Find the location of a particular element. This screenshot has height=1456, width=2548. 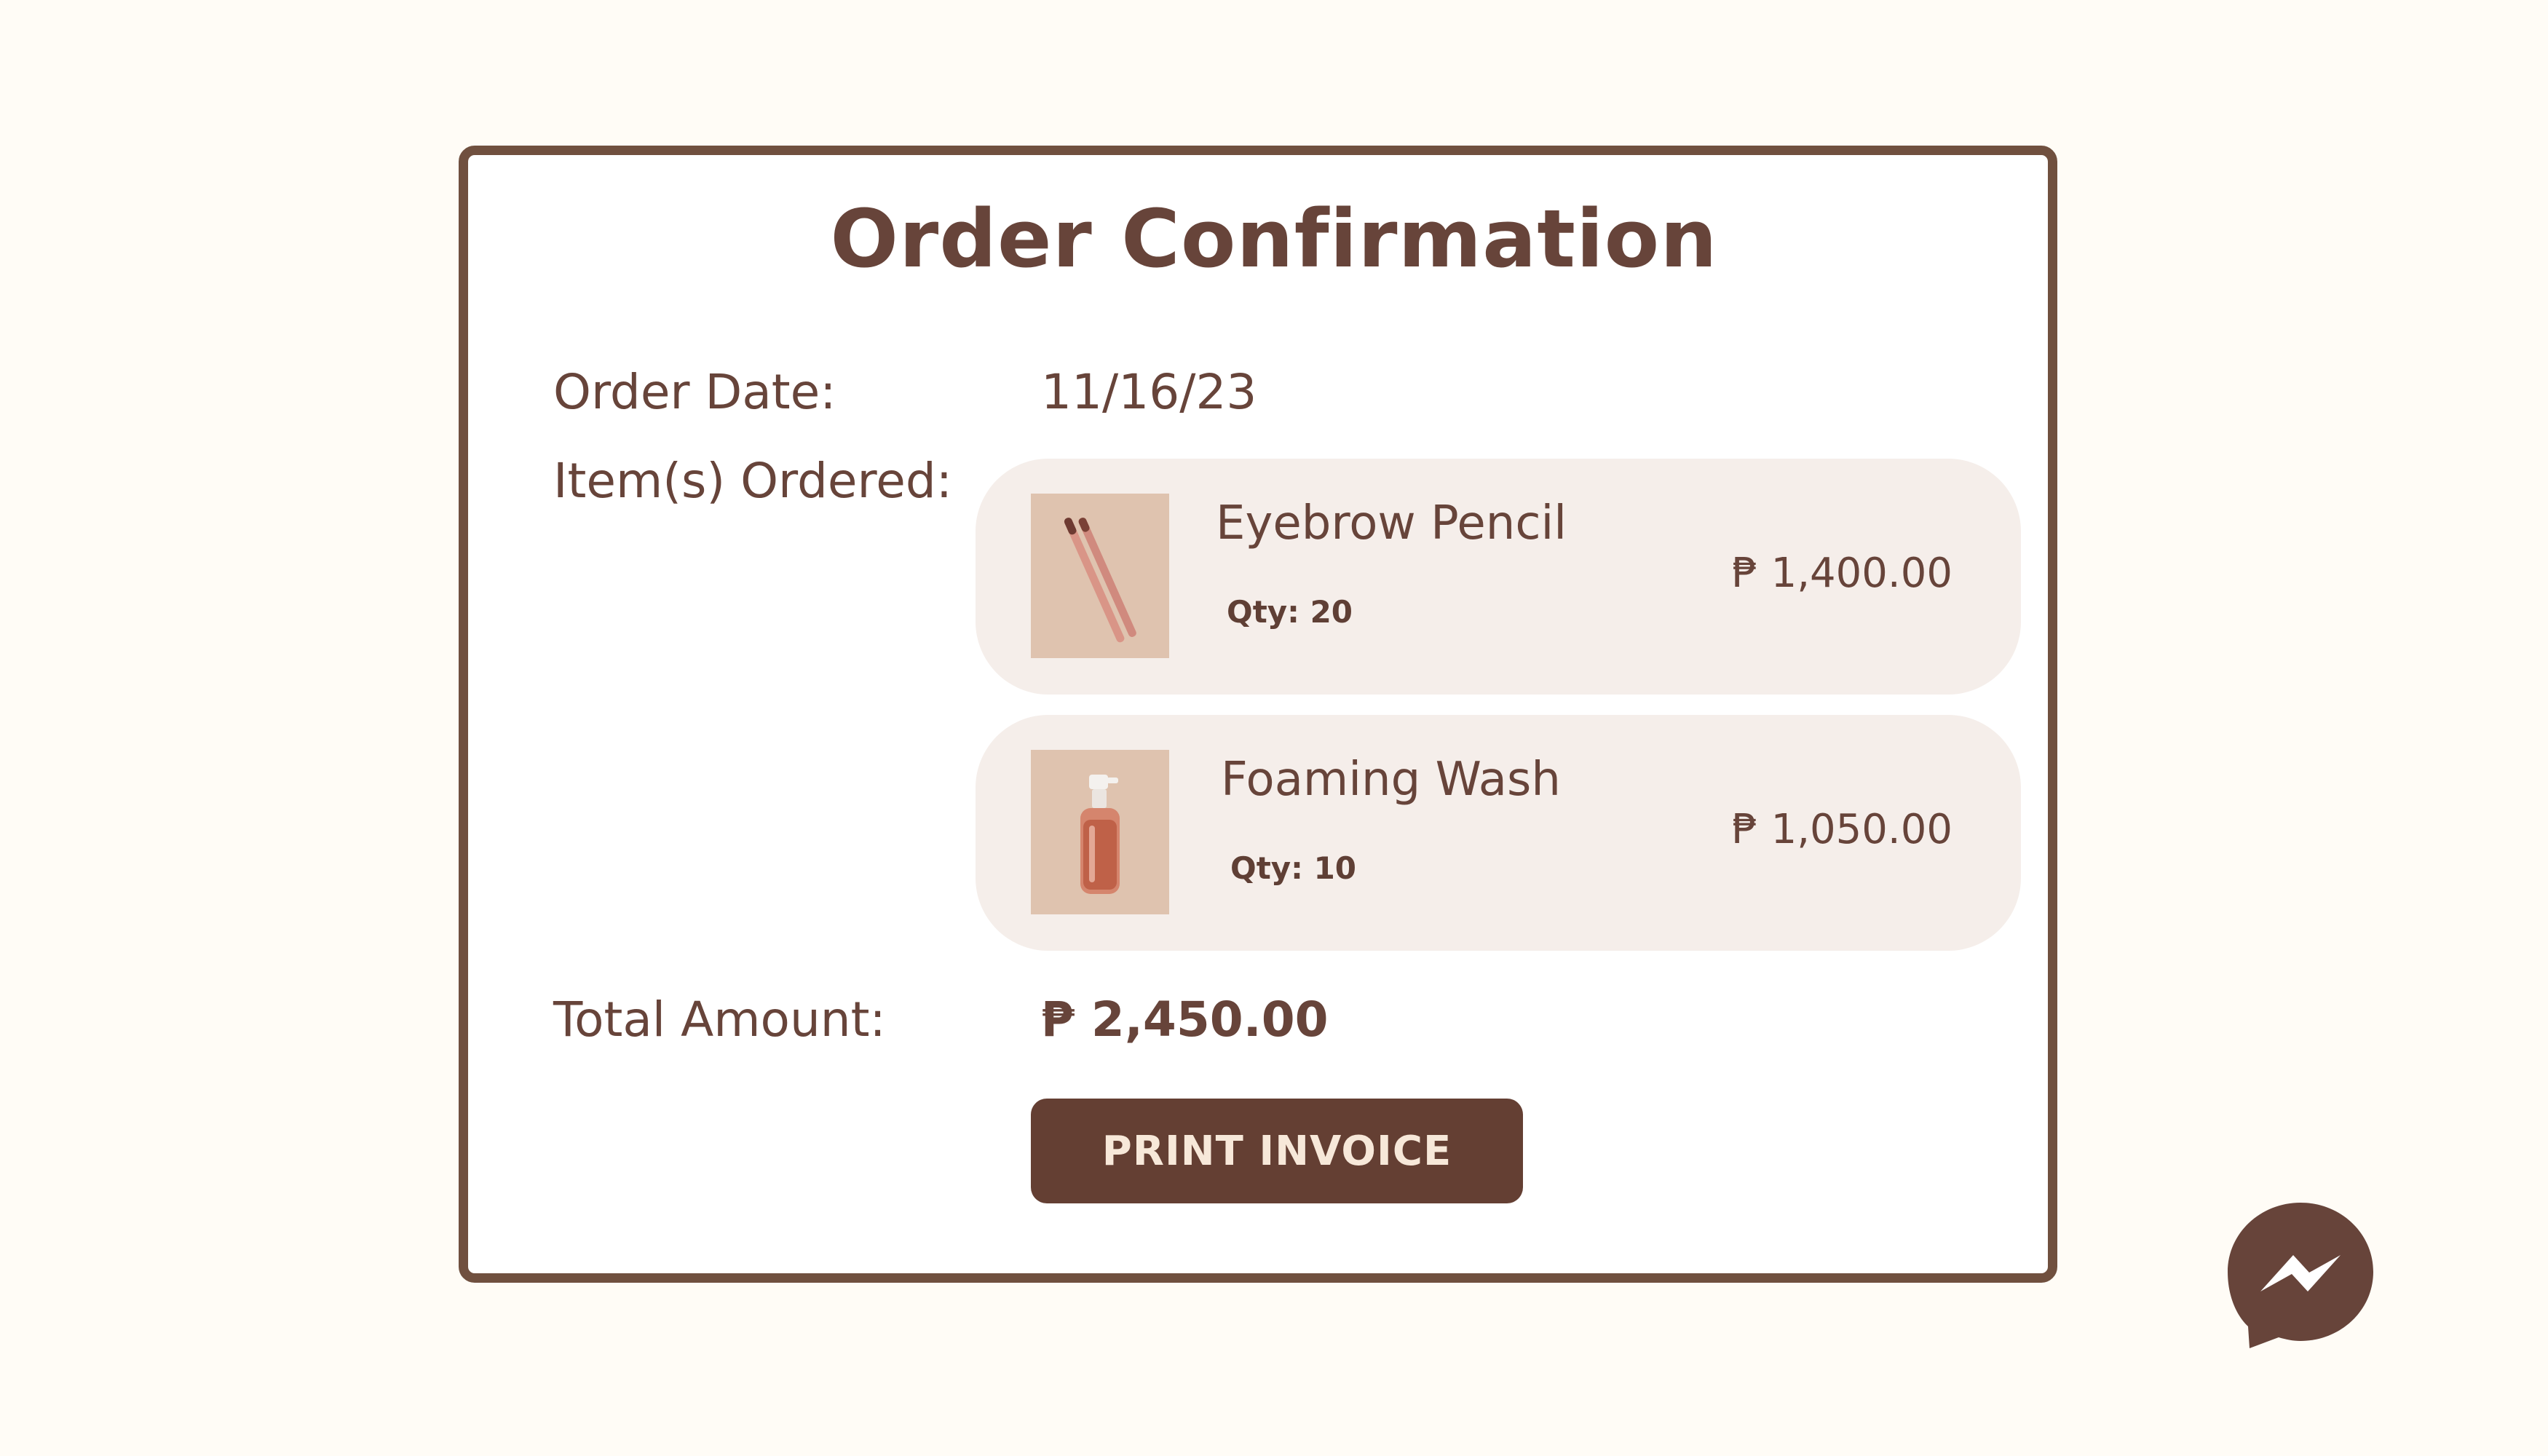

item-qty: Qty: 20 is located at coordinates (1290, 612).